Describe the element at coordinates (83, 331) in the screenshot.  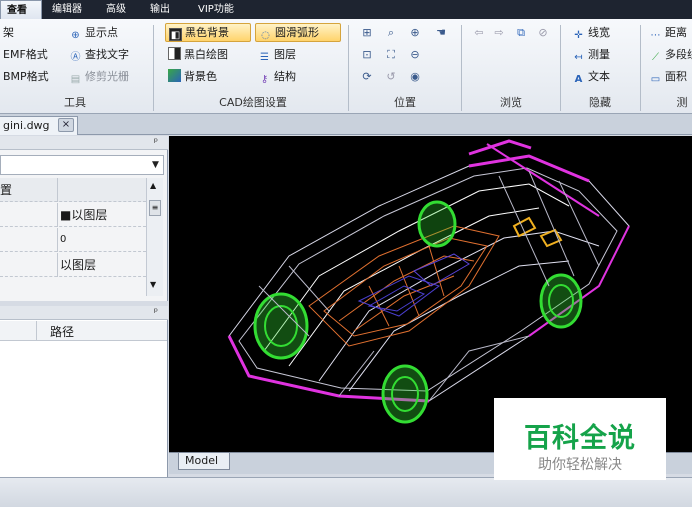
I see `files-column-header: 路径` at that location.